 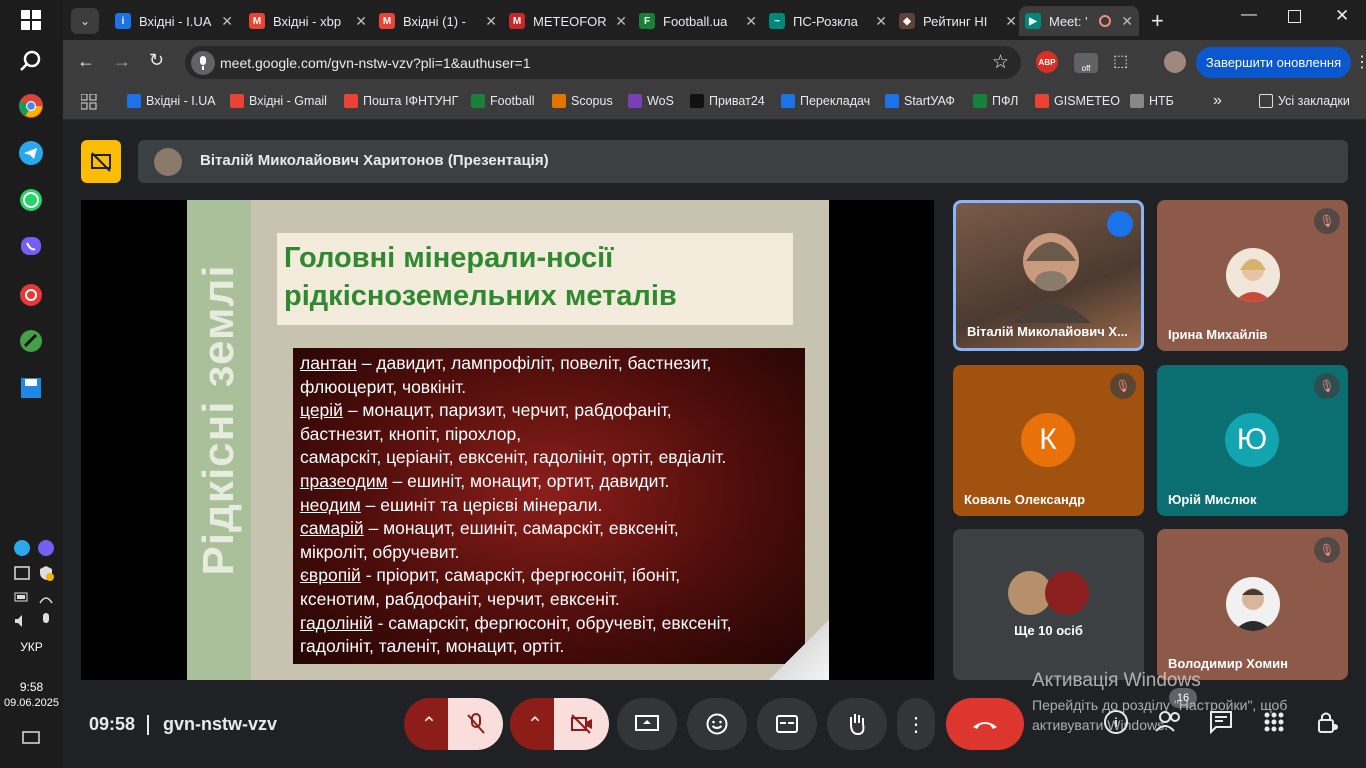 What do you see at coordinates (46, 548) in the screenshot?
I see `viber-tray-icon` at bounding box center [46, 548].